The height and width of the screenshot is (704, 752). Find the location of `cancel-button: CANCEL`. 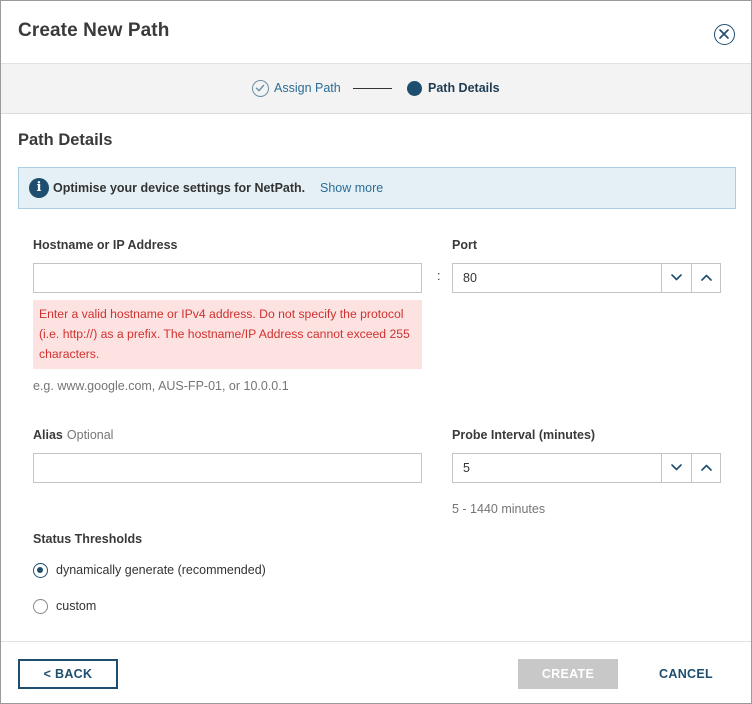

cancel-button: CANCEL is located at coordinates (686, 674).